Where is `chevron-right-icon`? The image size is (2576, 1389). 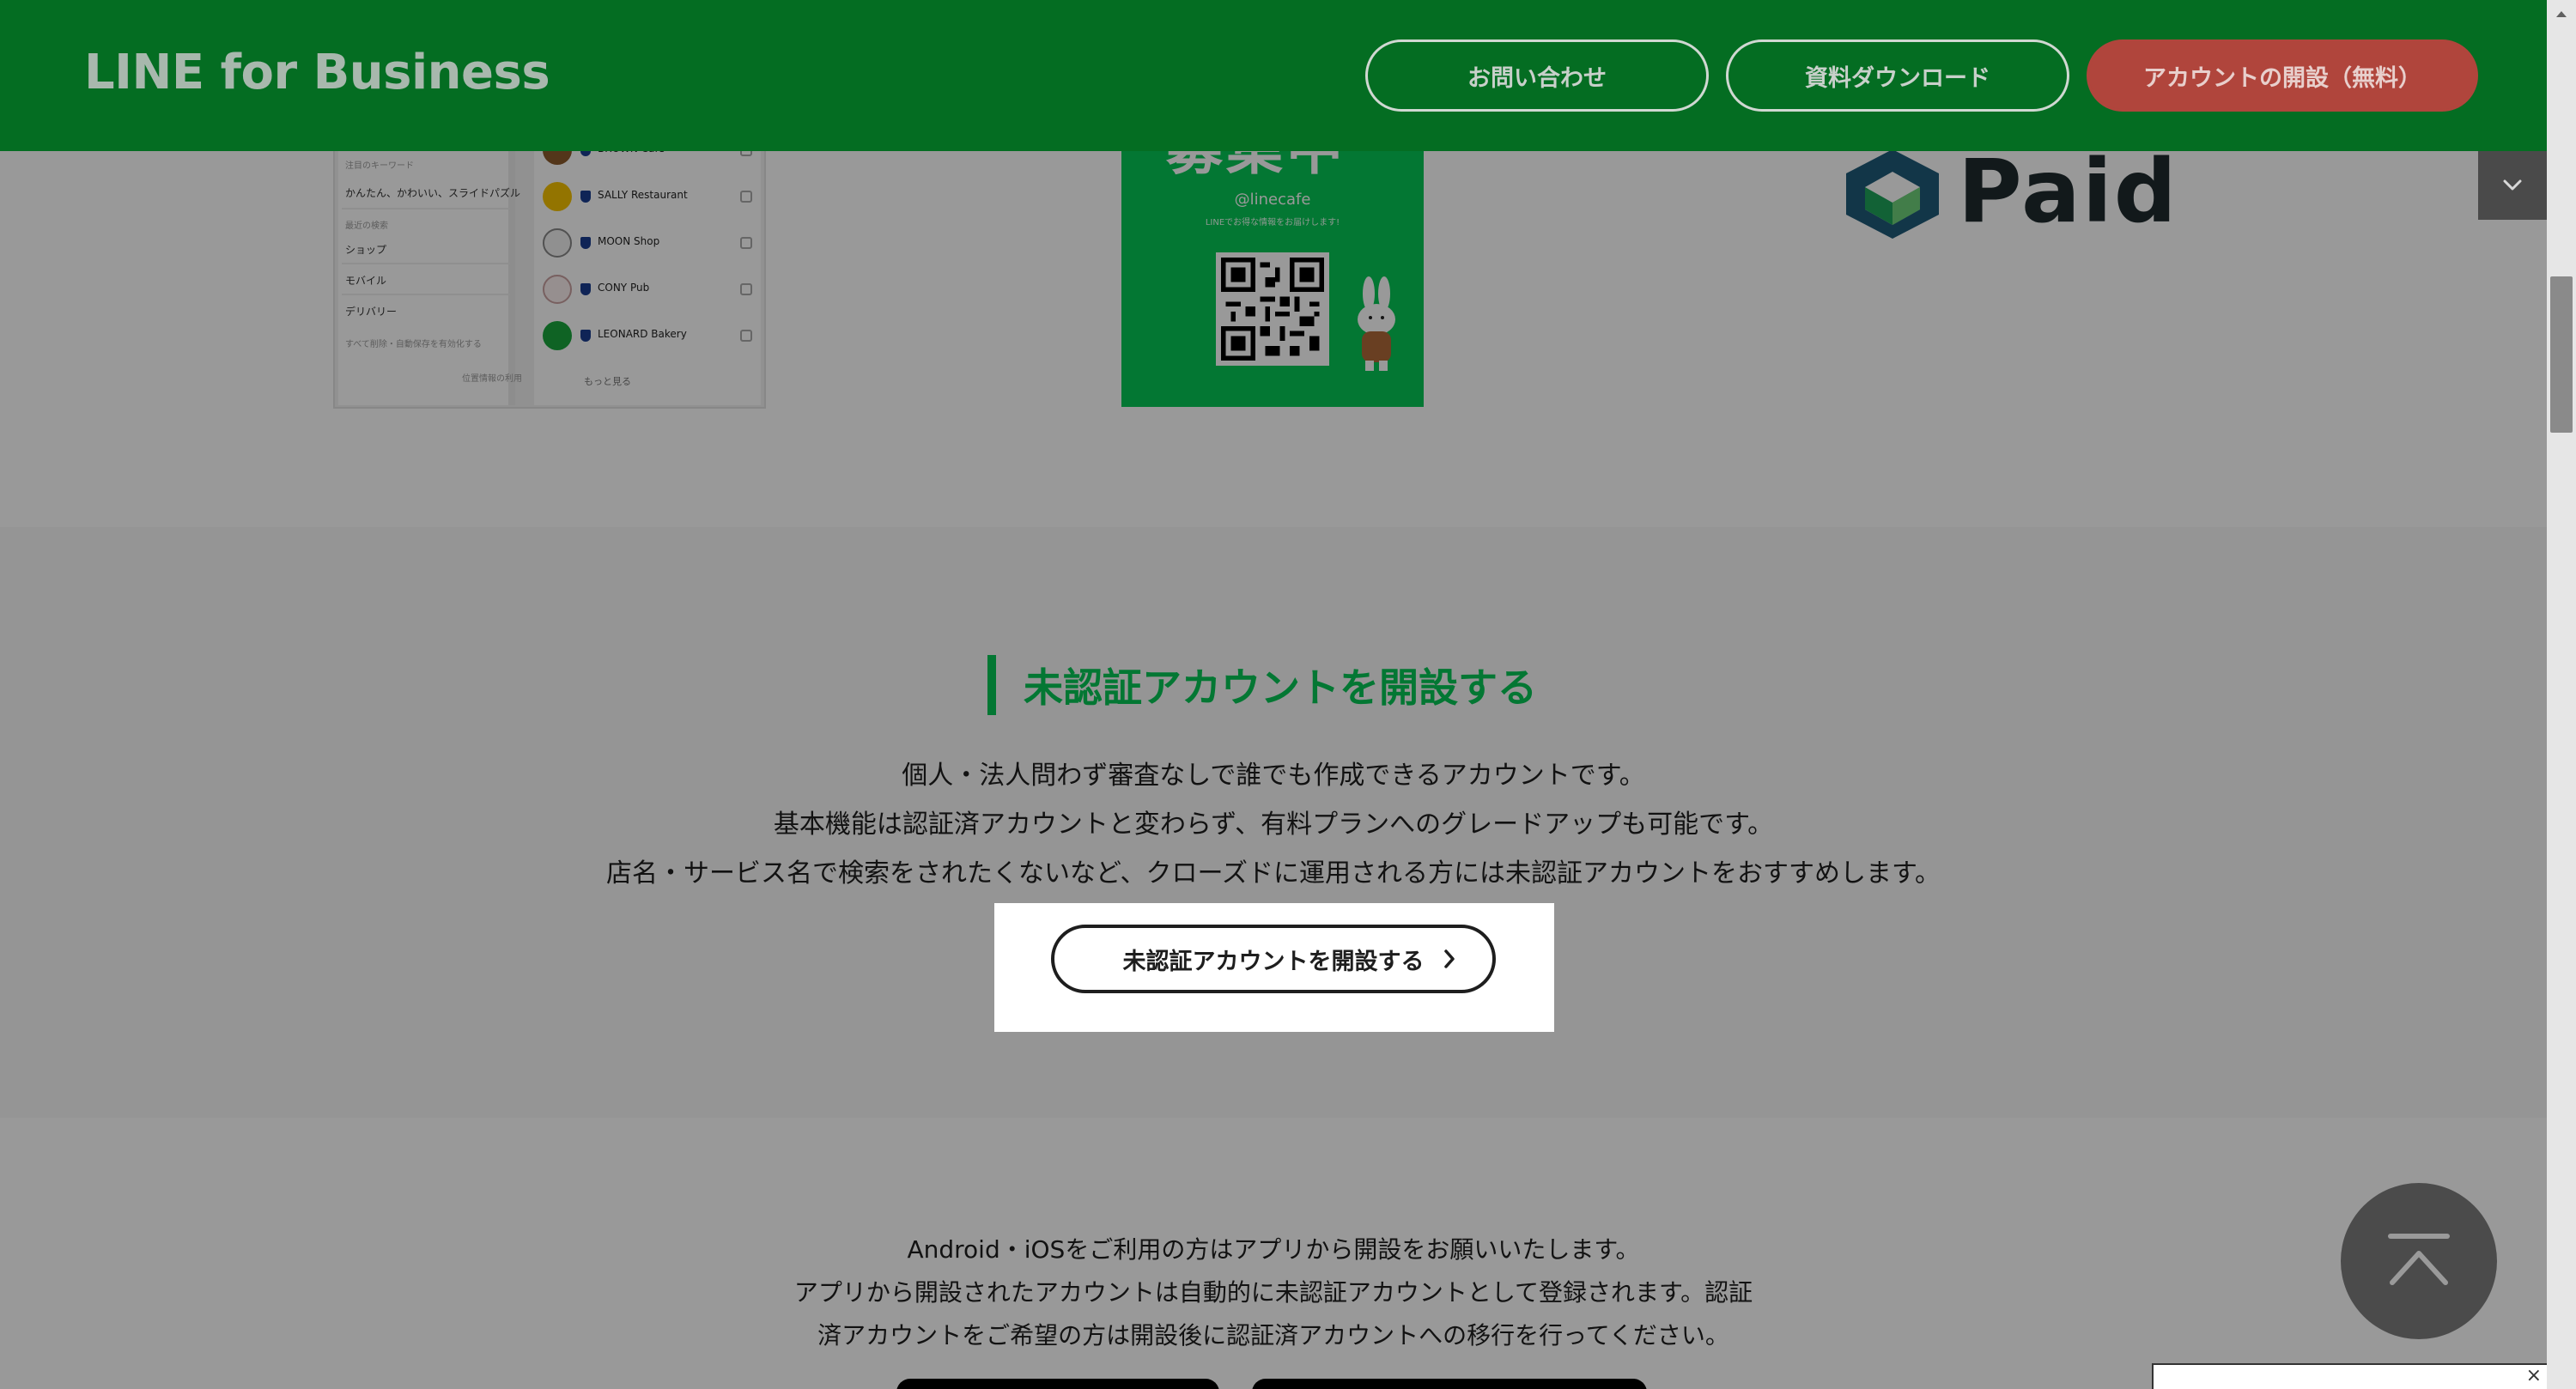 chevron-right-icon is located at coordinates (1449, 959).